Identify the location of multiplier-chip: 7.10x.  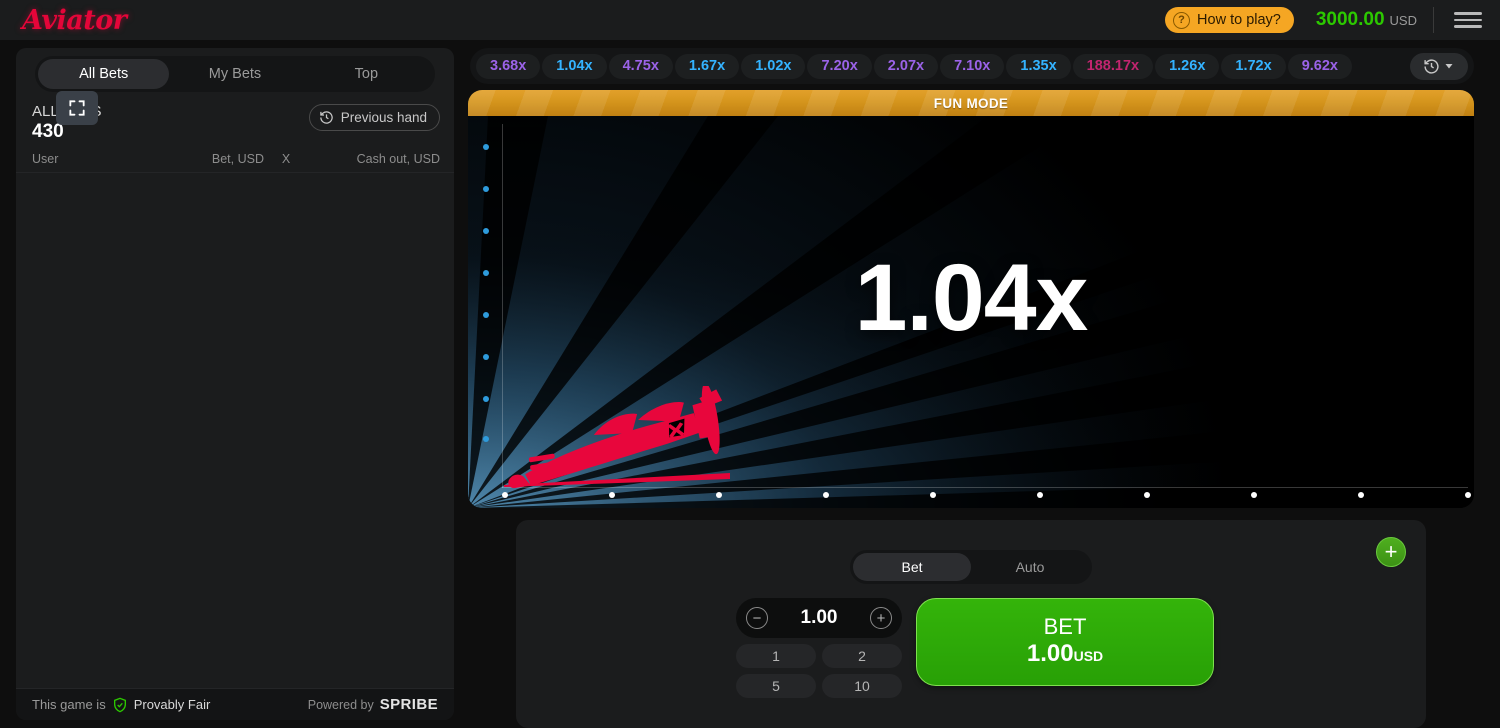
(972, 66).